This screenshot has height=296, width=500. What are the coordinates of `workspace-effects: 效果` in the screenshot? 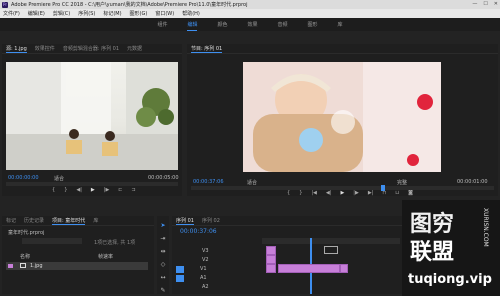 It's located at (252, 24).